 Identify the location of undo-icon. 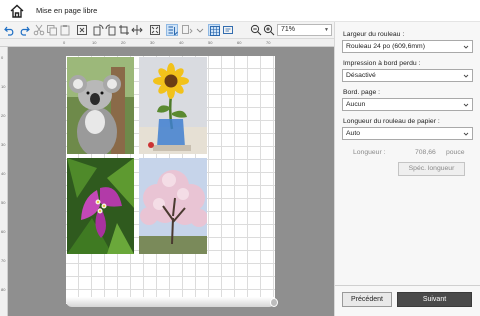
(10, 30).